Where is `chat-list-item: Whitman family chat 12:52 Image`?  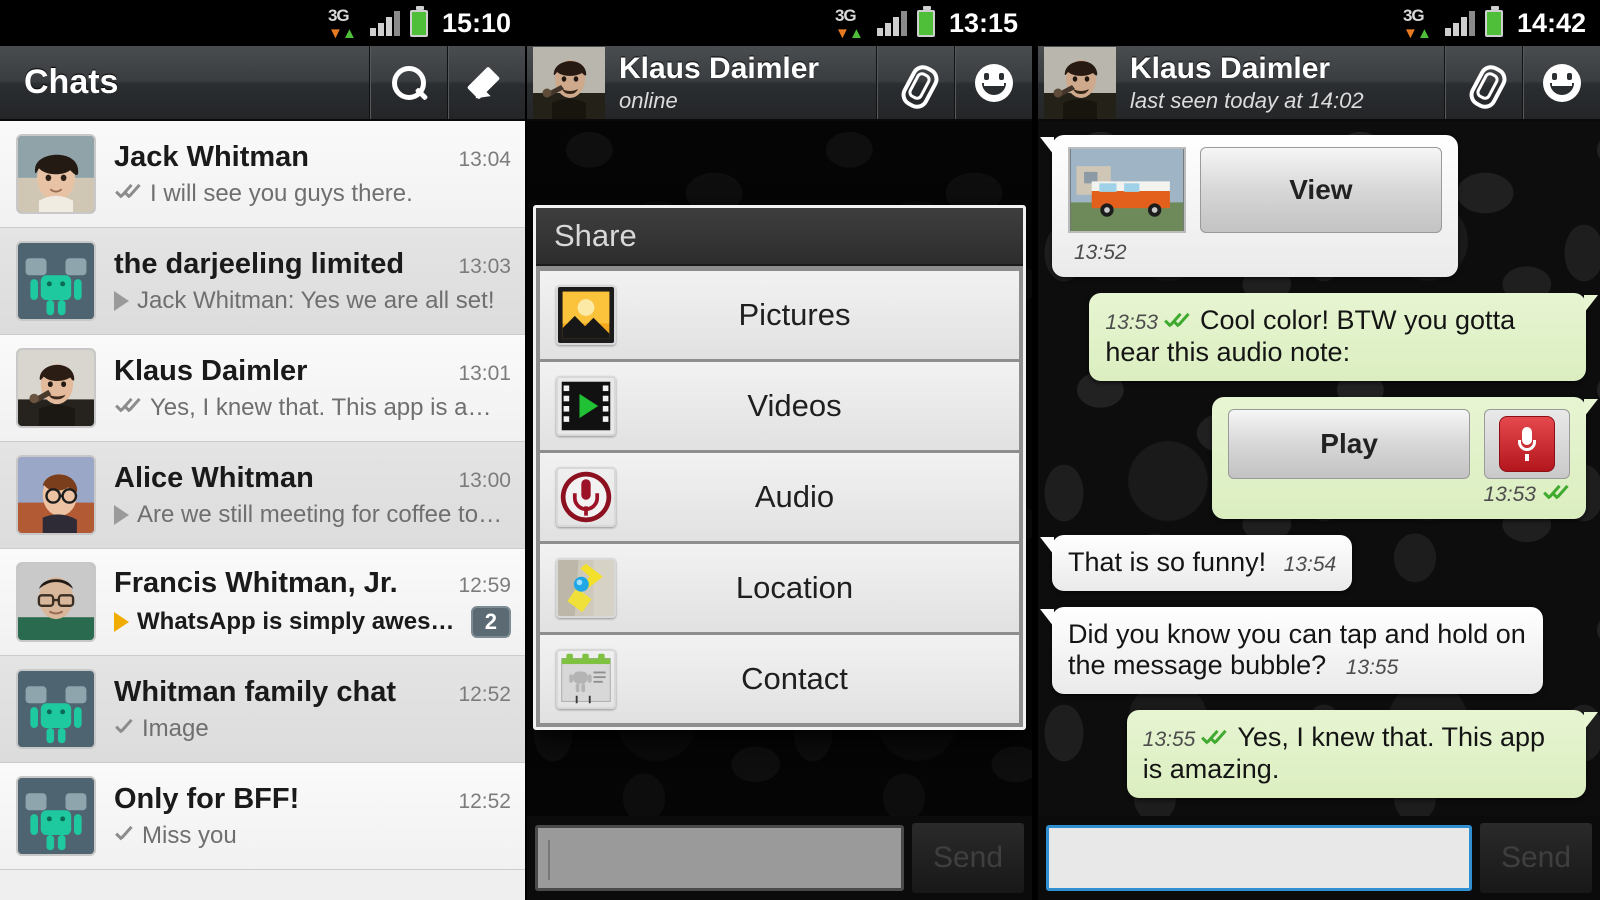 chat-list-item: Whitman family chat 12:52 Image is located at coordinates (262, 709).